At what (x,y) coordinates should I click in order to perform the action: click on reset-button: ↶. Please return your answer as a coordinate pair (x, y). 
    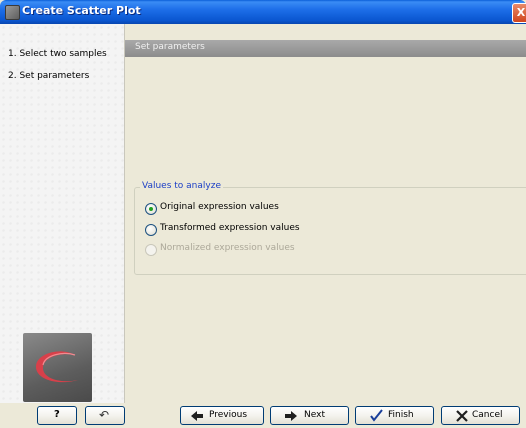
    Looking at the image, I should click on (105, 415).